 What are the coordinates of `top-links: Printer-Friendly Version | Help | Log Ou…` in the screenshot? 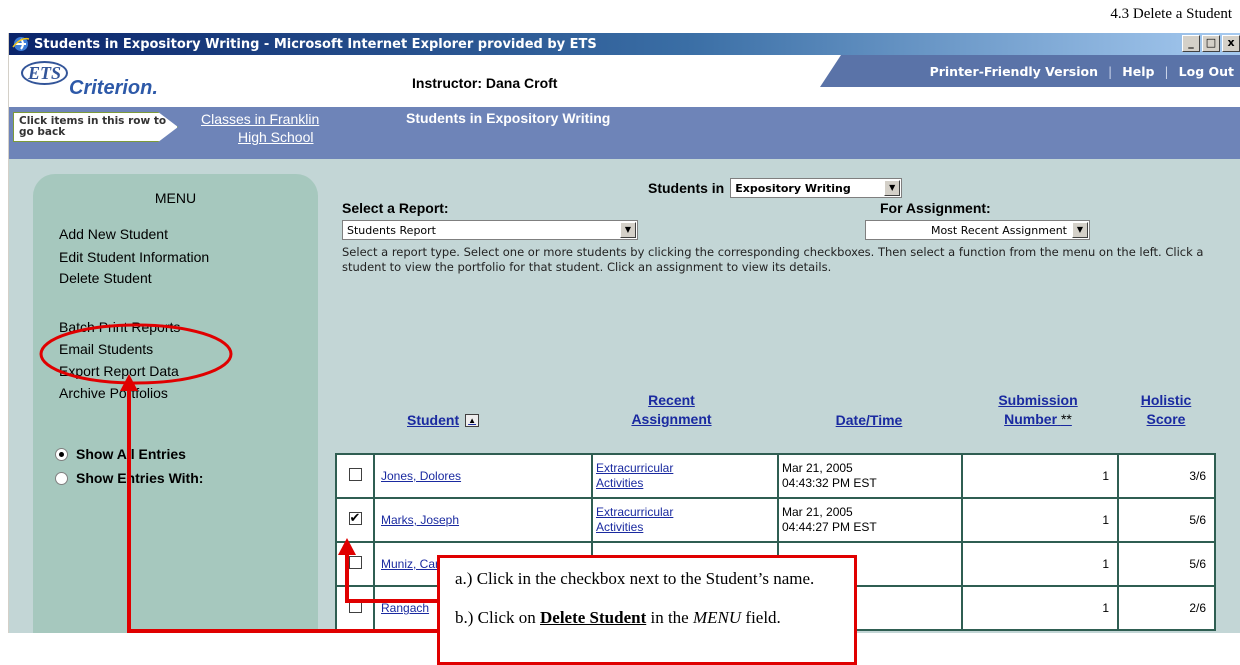 It's located at (1030, 71).